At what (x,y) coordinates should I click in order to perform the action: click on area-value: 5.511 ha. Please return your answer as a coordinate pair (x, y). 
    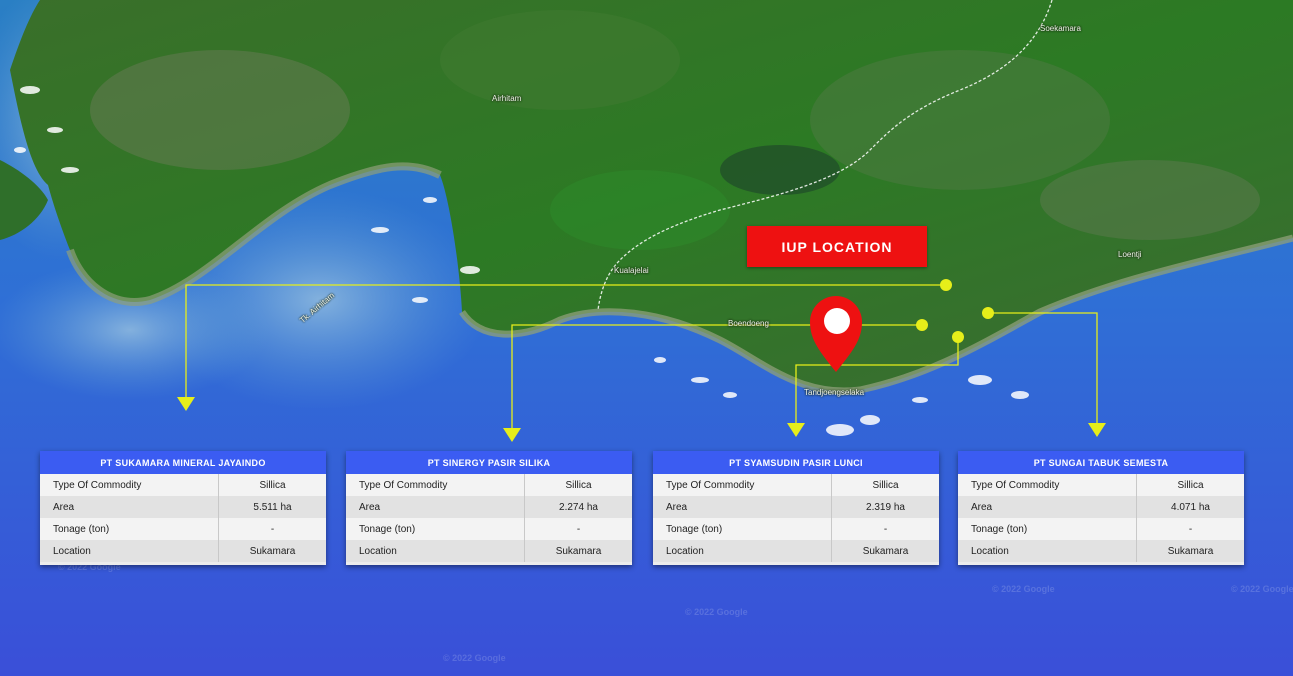
    Looking at the image, I should click on (272, 507).